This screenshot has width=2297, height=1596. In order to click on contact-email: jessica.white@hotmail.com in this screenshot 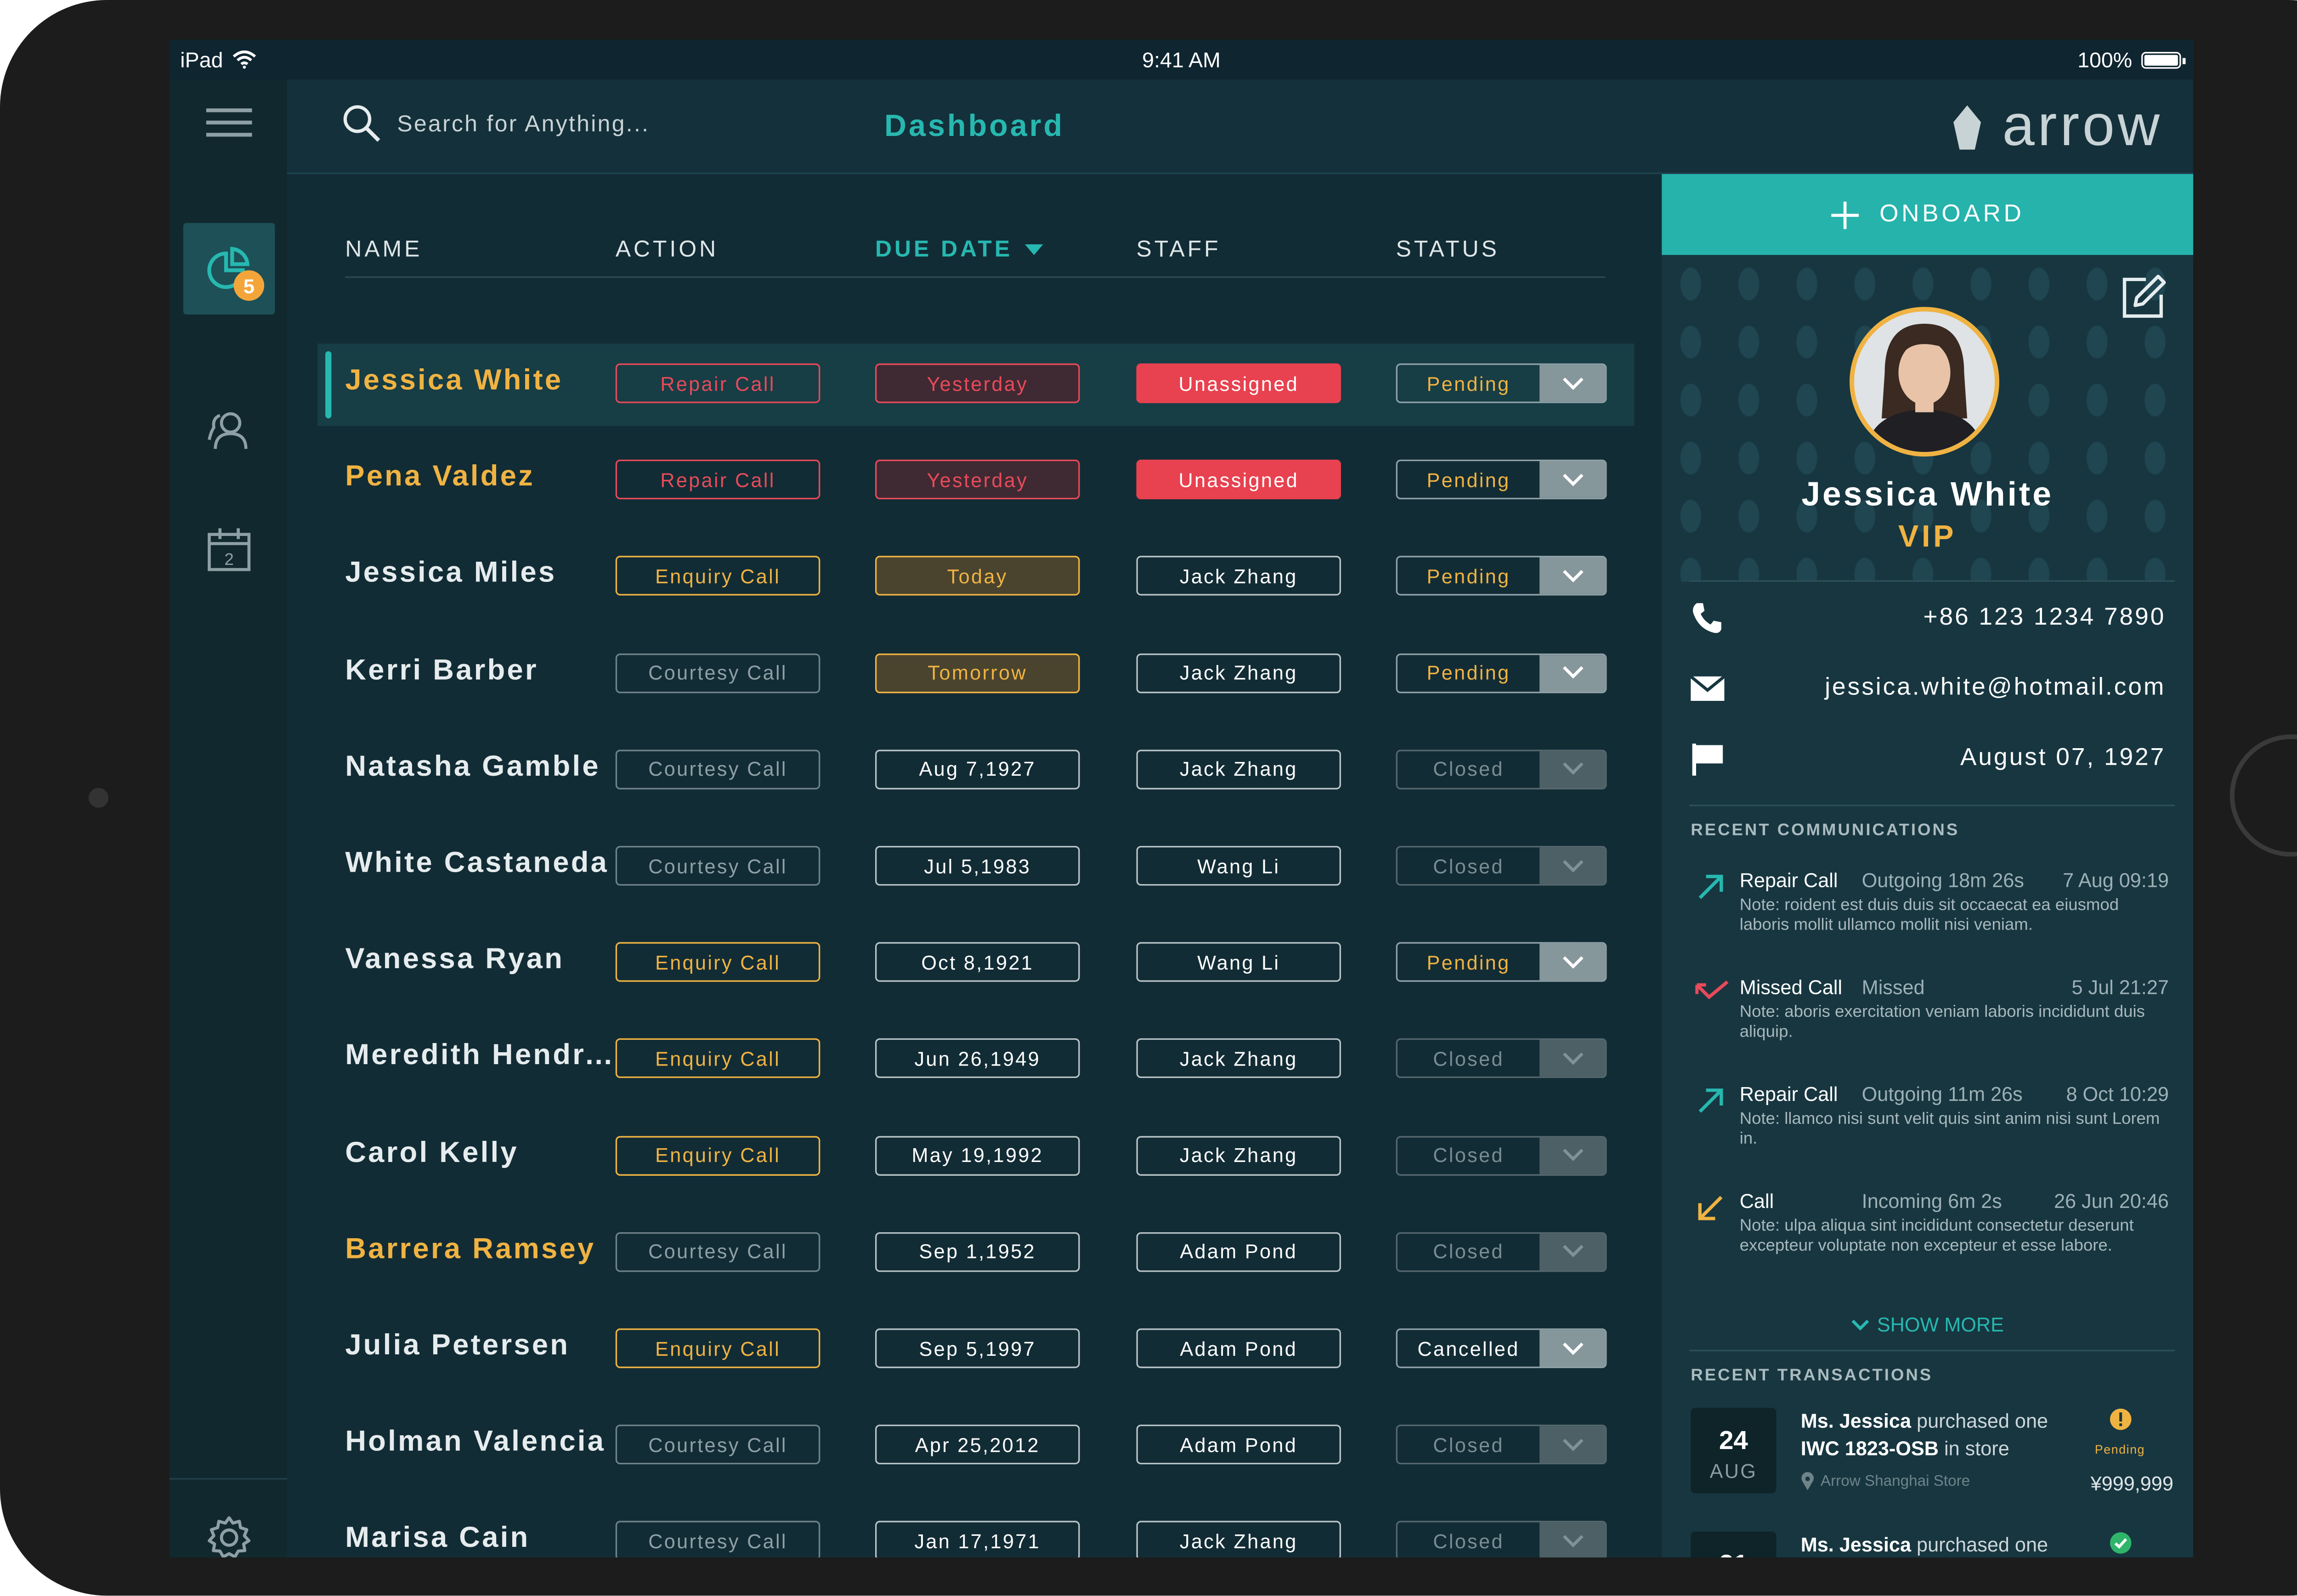, I will do `click(1927, 689)`.